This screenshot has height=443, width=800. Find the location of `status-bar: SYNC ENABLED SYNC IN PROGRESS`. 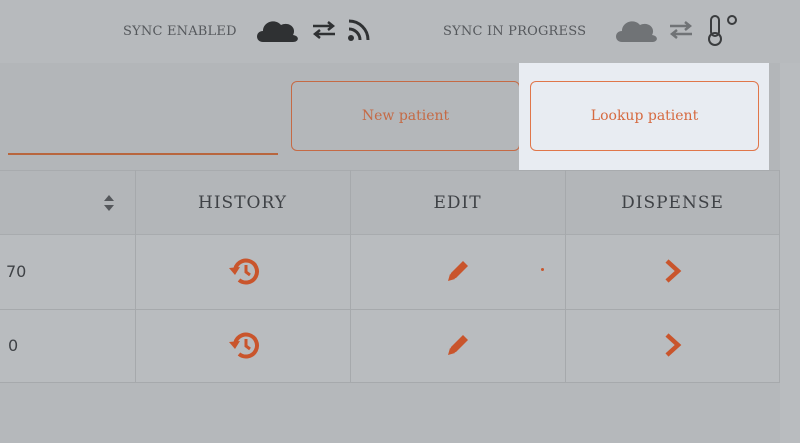

status-bar: SYNC ENABLED SYNC IN PROGRESS is located at coordinates (400, 31).